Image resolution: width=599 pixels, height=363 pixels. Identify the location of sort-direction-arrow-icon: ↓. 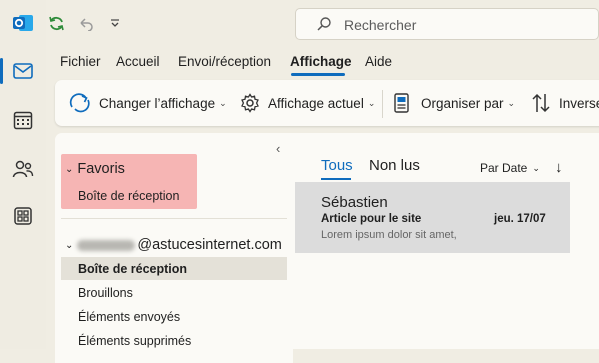
(559, 167).